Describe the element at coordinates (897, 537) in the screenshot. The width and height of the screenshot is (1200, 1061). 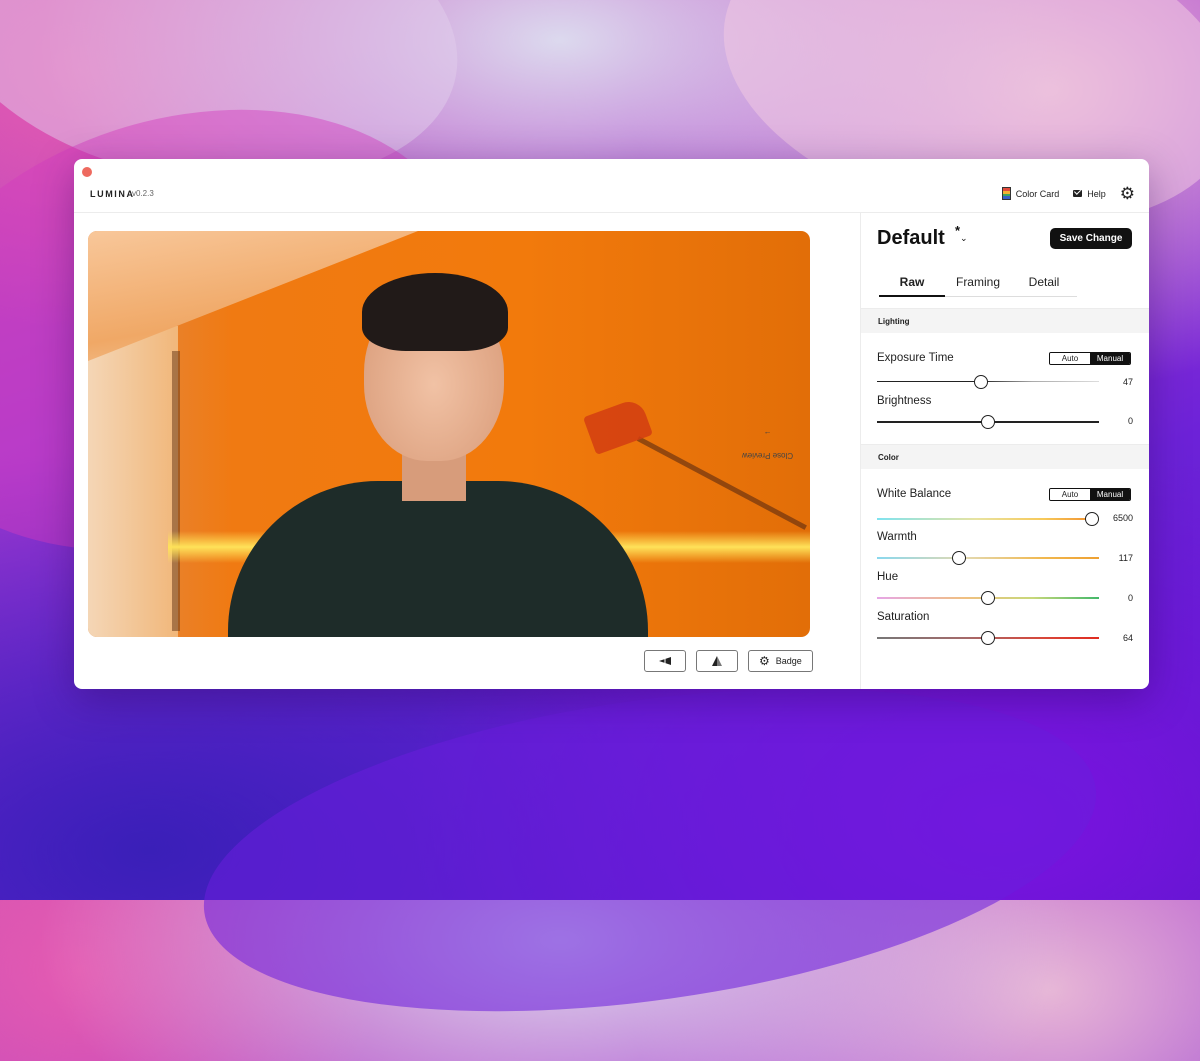
I see `warmth-label: Warmth` at that location.